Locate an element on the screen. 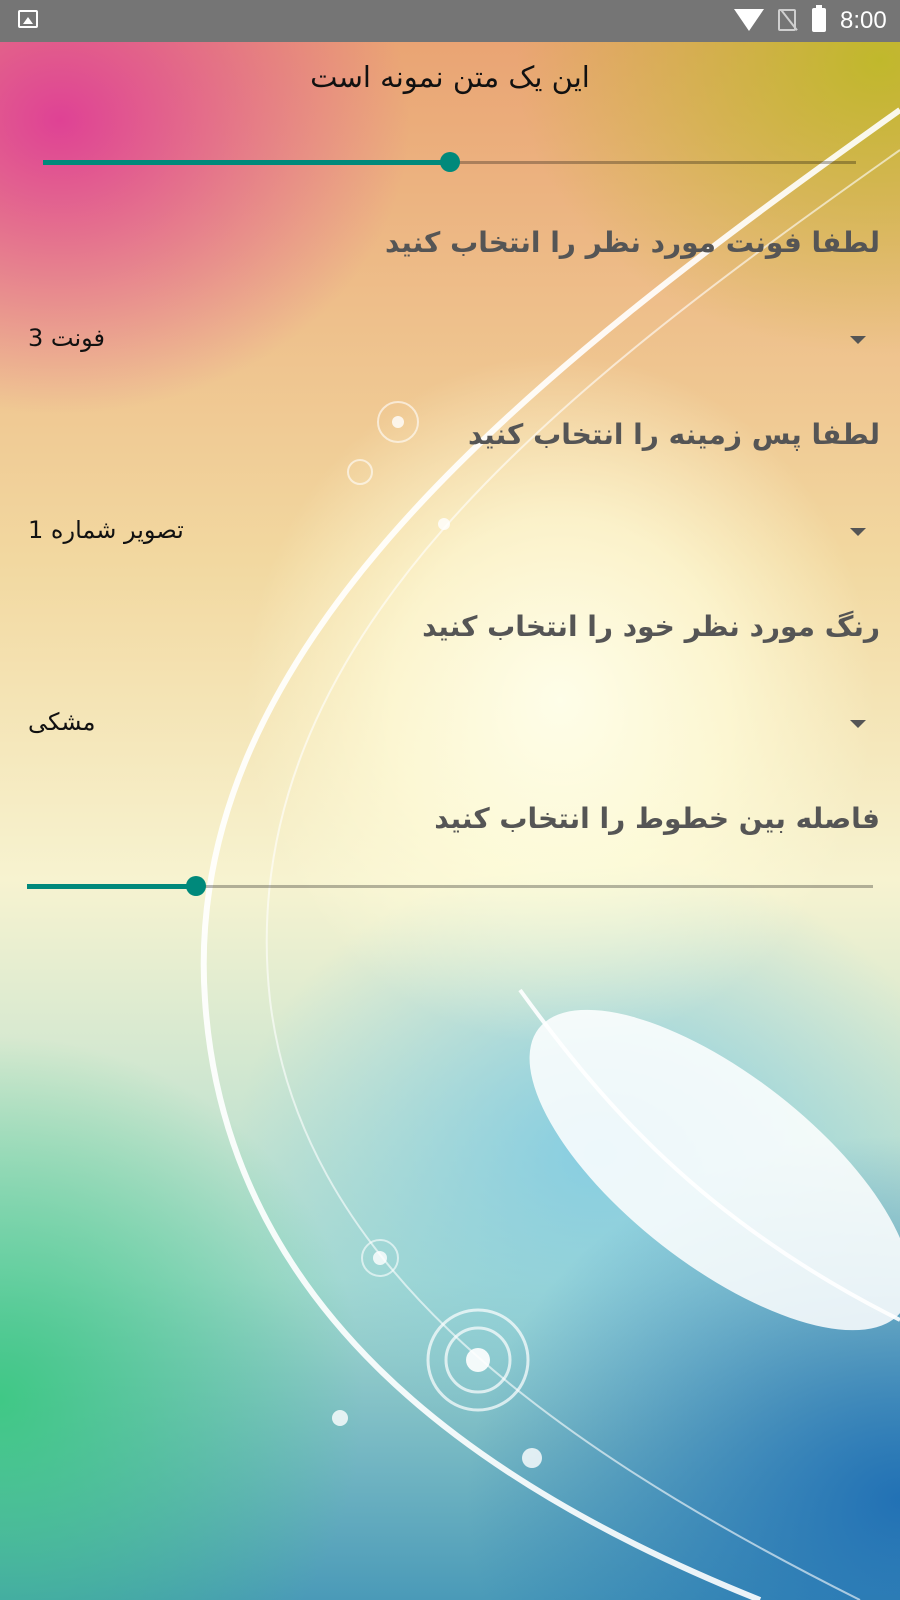  color-selected-value: مشکی is located at coordinates (62, 722).